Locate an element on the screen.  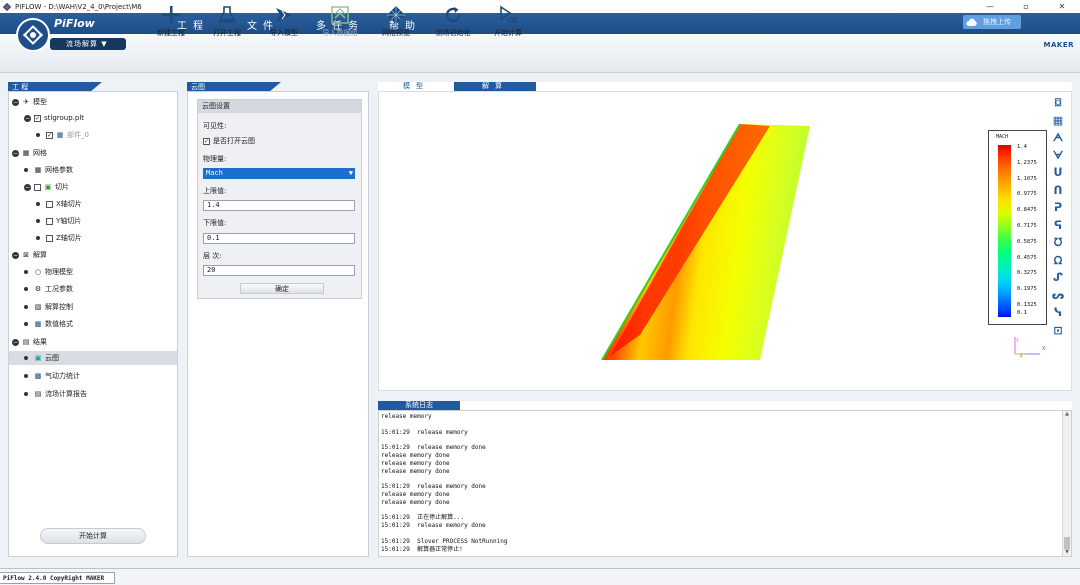
new-project-button: 新建工程 is located at coordinates (171, 21).